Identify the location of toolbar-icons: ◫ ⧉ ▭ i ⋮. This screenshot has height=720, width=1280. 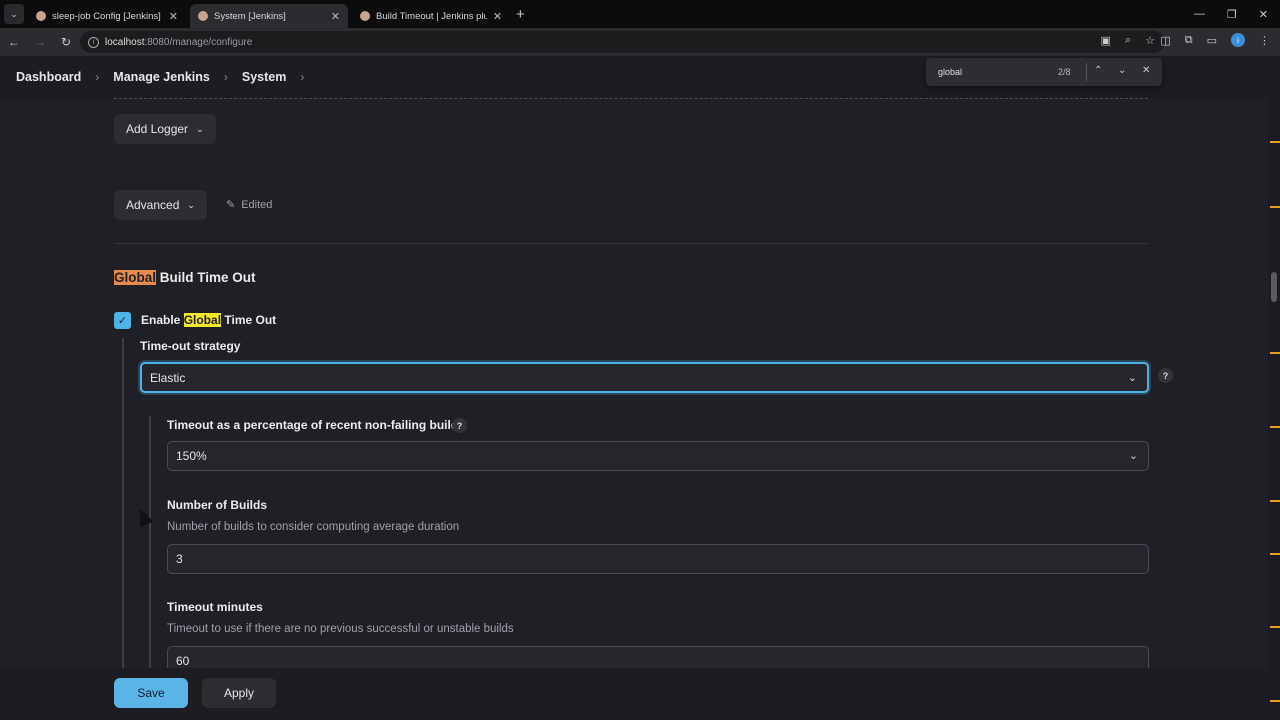
(1215, 40).